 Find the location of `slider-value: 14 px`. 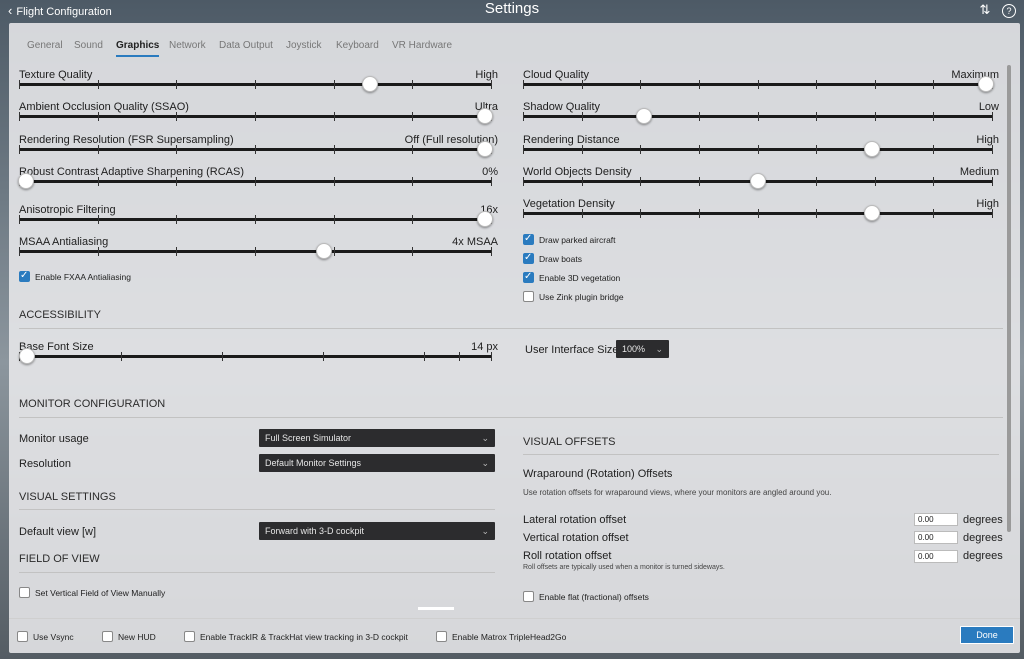

slider-value: 14 px is located at coordinates (484, 347).